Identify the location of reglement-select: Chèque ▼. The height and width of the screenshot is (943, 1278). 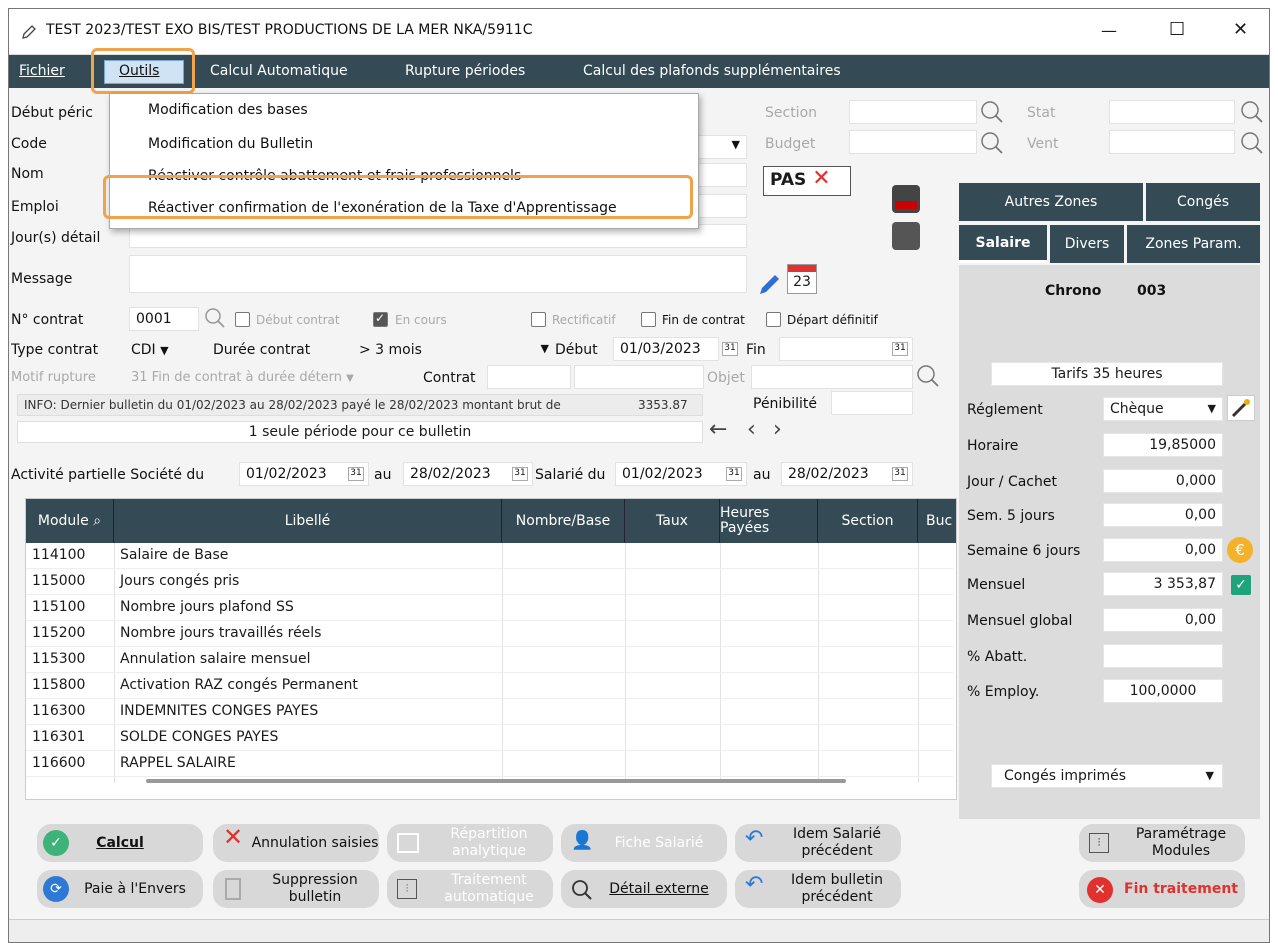
(1163, 409).